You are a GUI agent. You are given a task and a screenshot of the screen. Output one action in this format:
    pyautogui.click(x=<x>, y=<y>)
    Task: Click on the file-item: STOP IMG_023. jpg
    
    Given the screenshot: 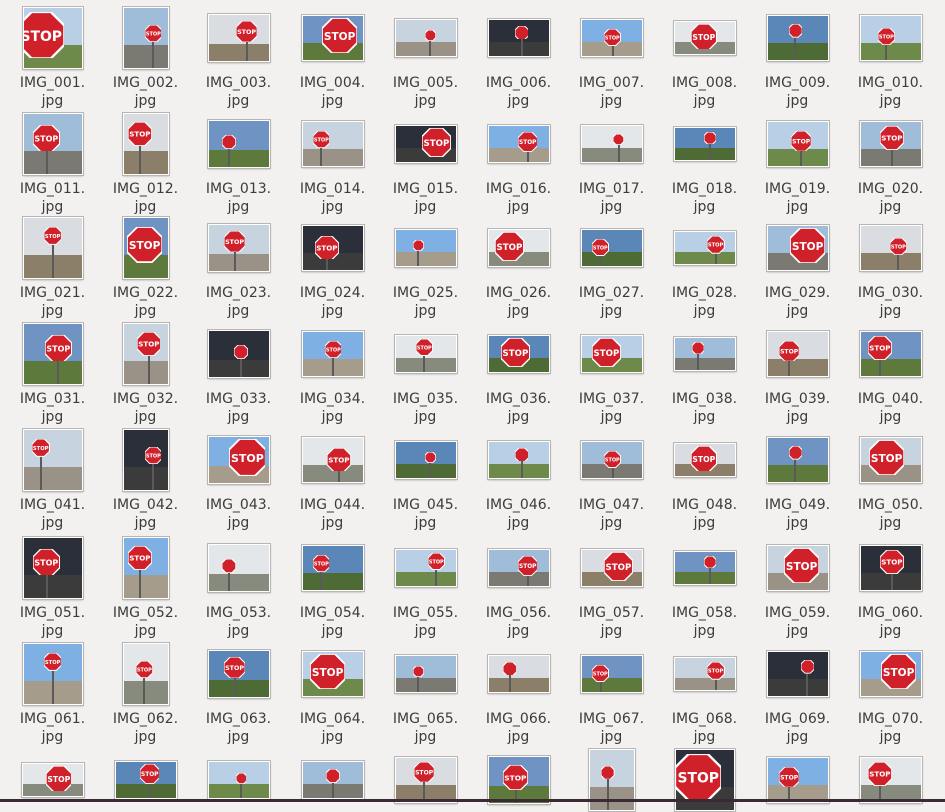 What is the action you would take?
    pyautogui.click(x=238, y=268)
    